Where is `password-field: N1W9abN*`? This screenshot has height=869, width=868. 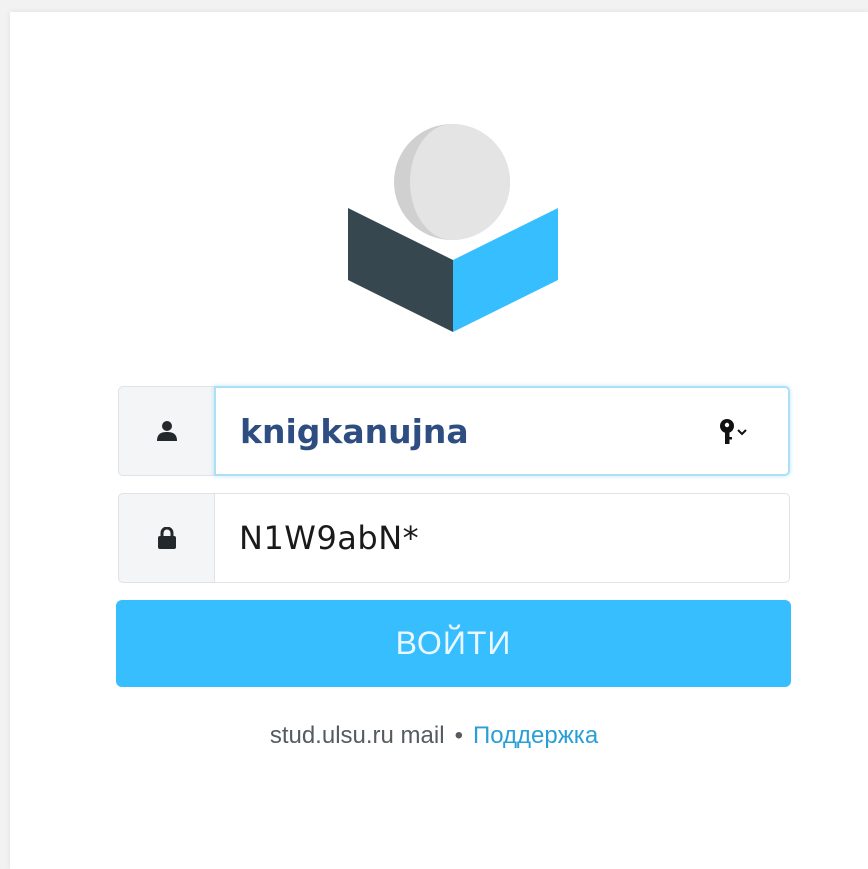 password-field: N1W9abN* is located at coordinates (454, 538).